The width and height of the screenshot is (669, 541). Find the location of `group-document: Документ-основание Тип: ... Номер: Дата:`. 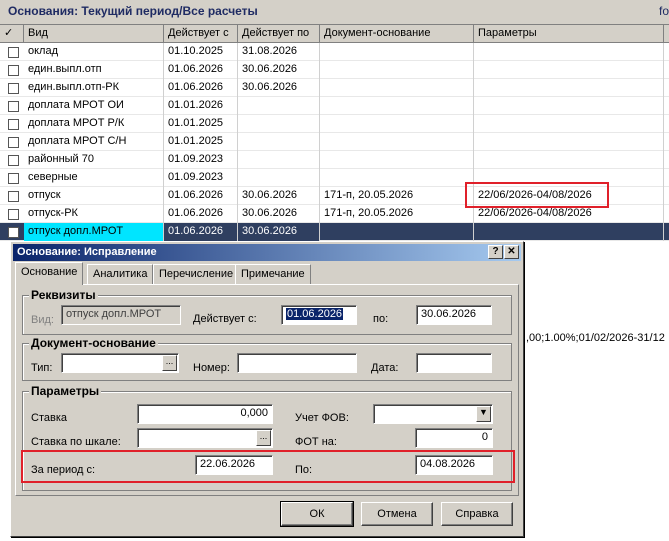

group-document: Документ-основание Тип: ... Номер: Дата: is located at coordinates (267, 358).